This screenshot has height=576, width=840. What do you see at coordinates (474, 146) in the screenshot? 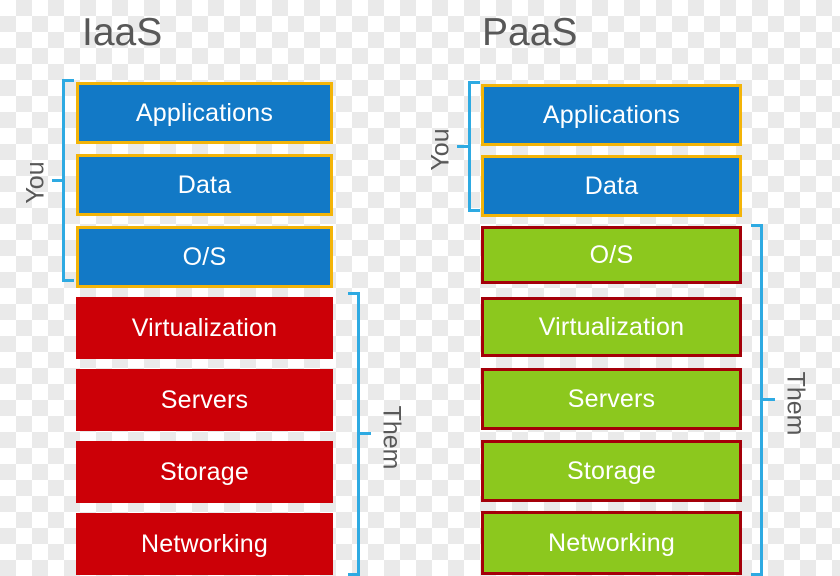
I see `paas-you-bracket` at bounding box center [474, 146].